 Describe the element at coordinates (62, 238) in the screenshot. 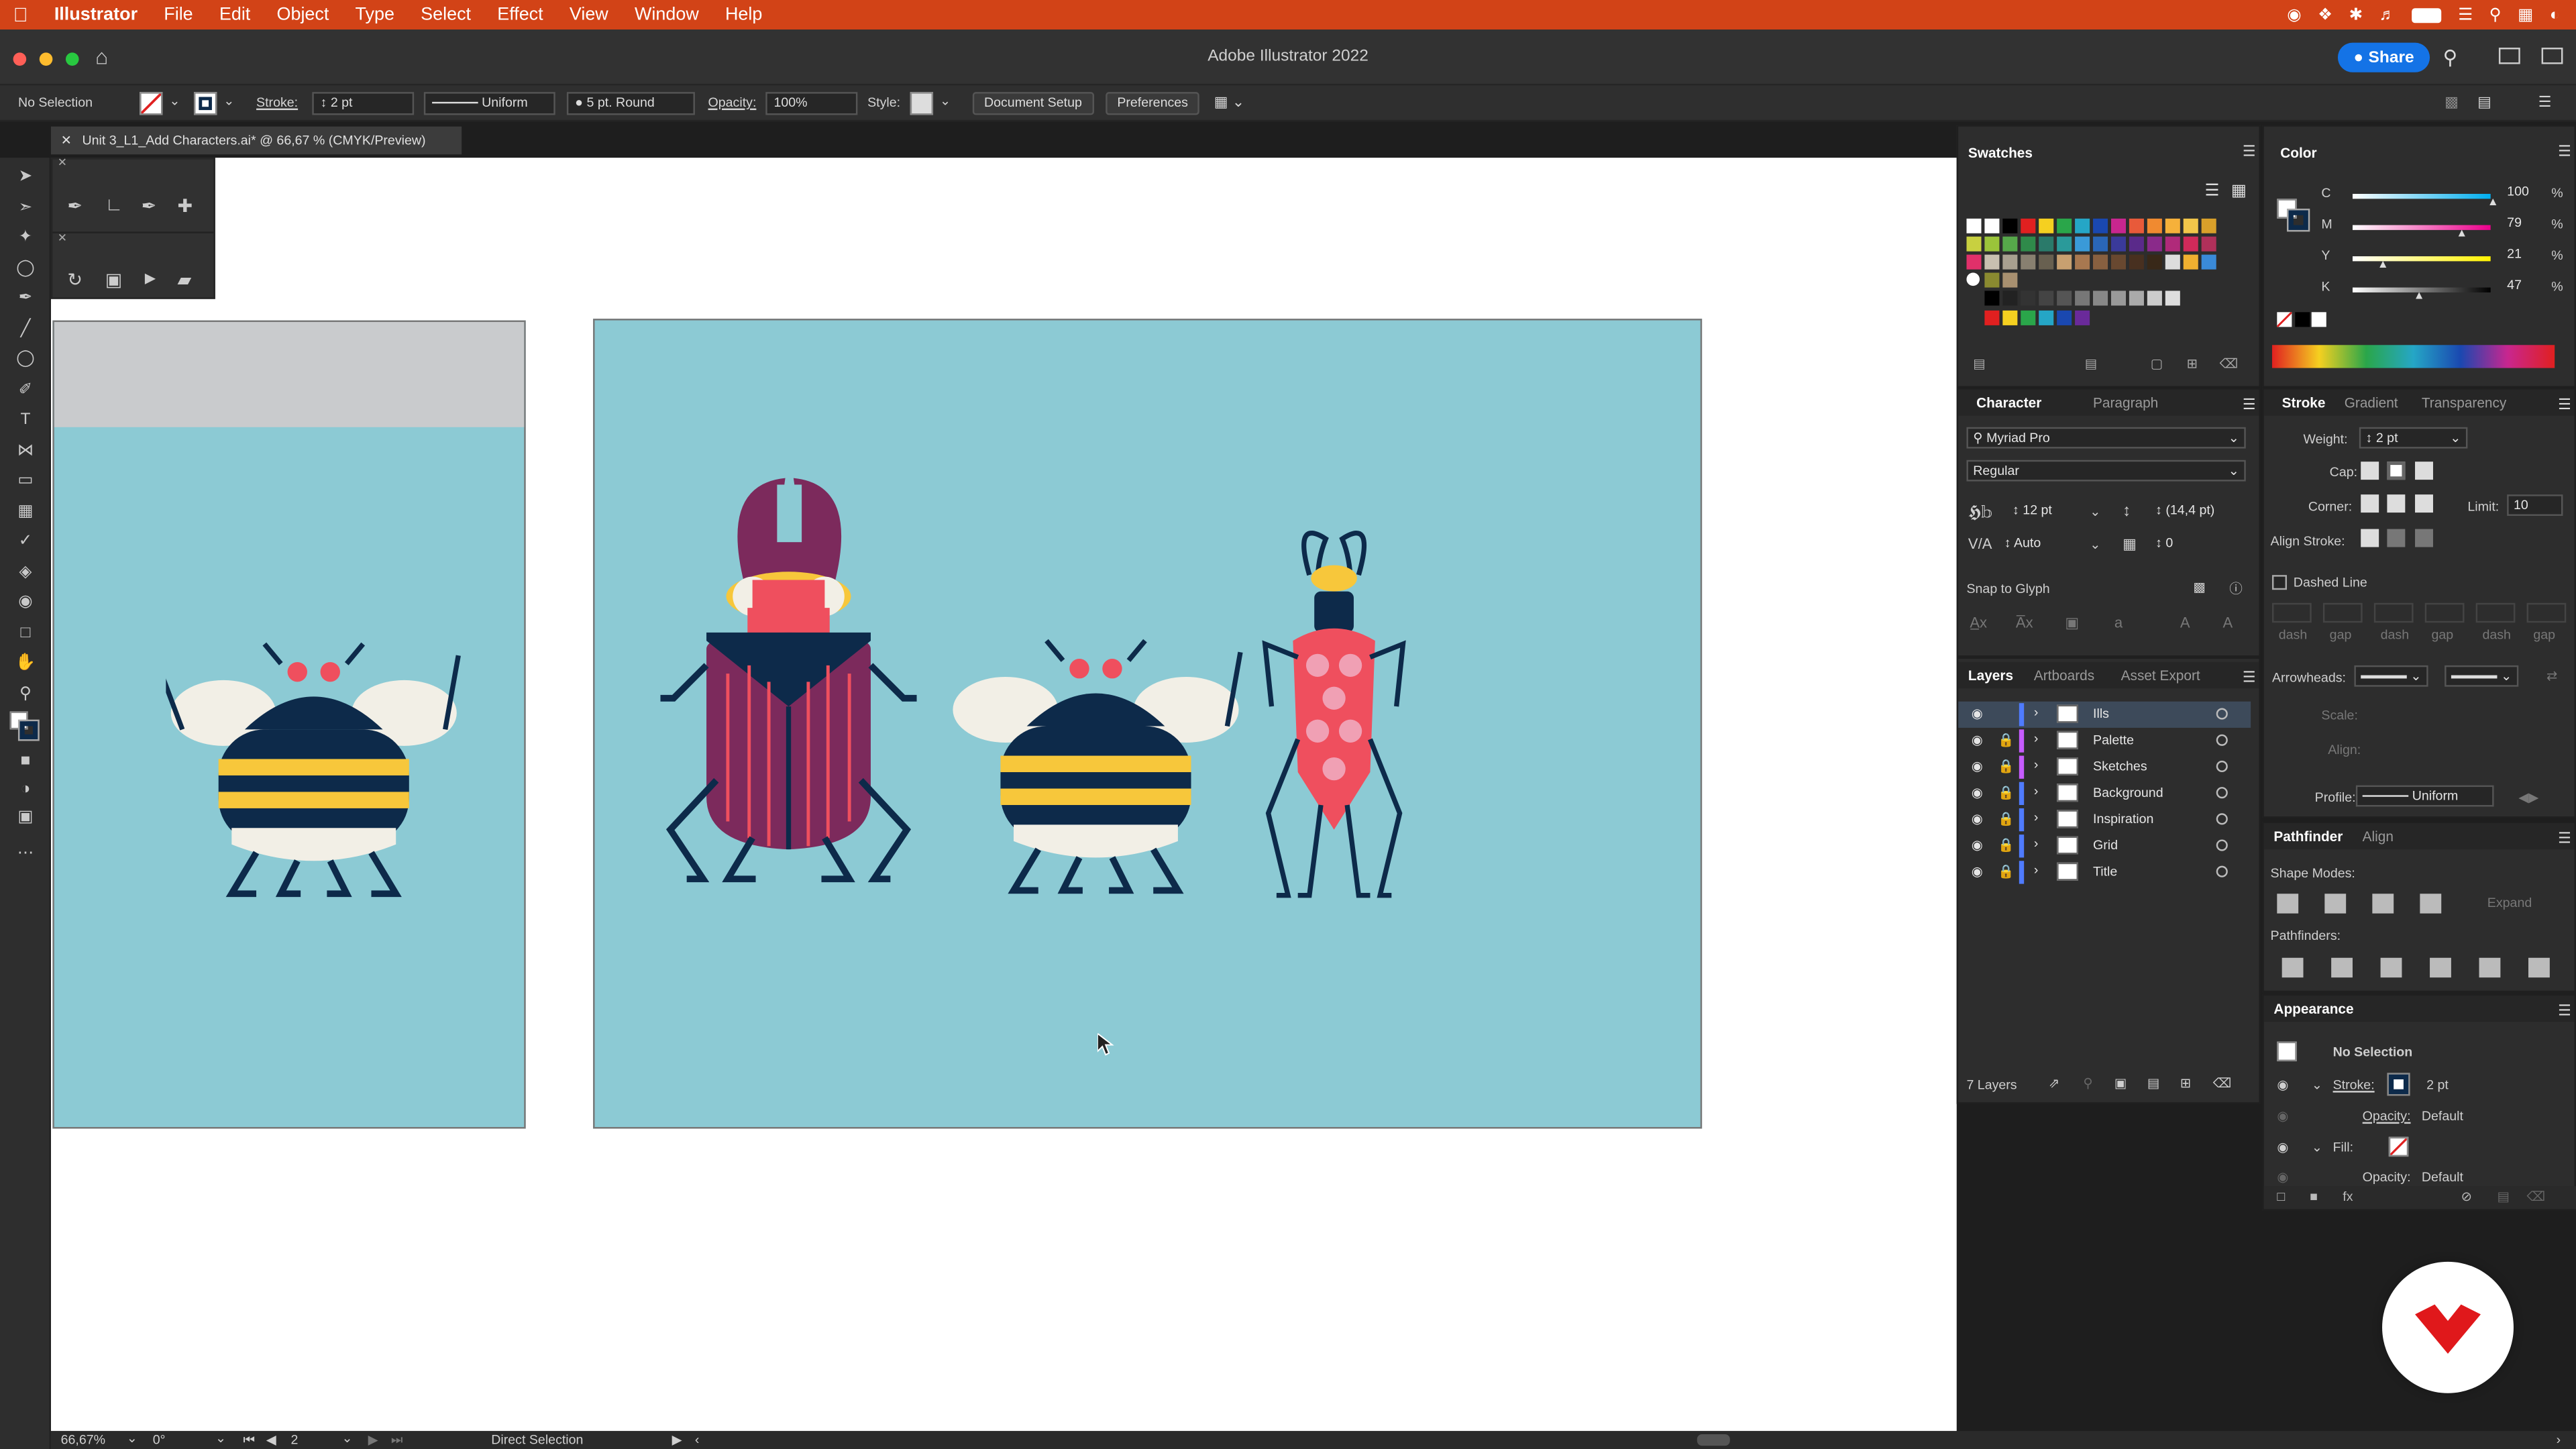

I see `close-panel-icon: ✕` at that location.